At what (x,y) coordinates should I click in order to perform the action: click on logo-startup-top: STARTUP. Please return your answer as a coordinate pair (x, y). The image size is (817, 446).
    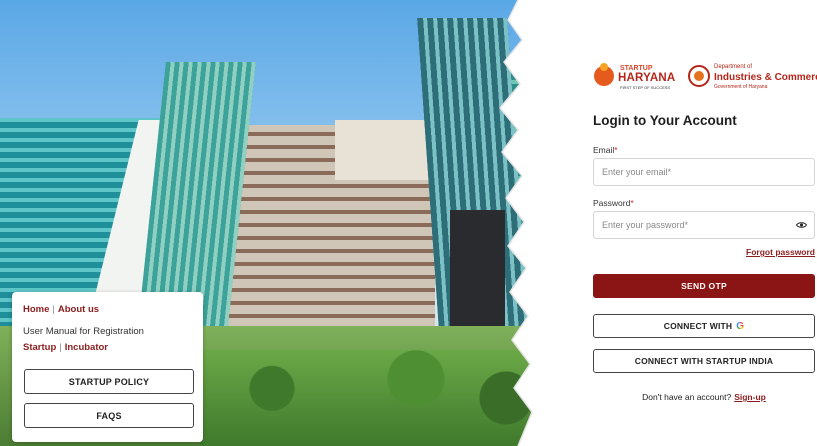
    Looking at the image, I should click on (636, 68).